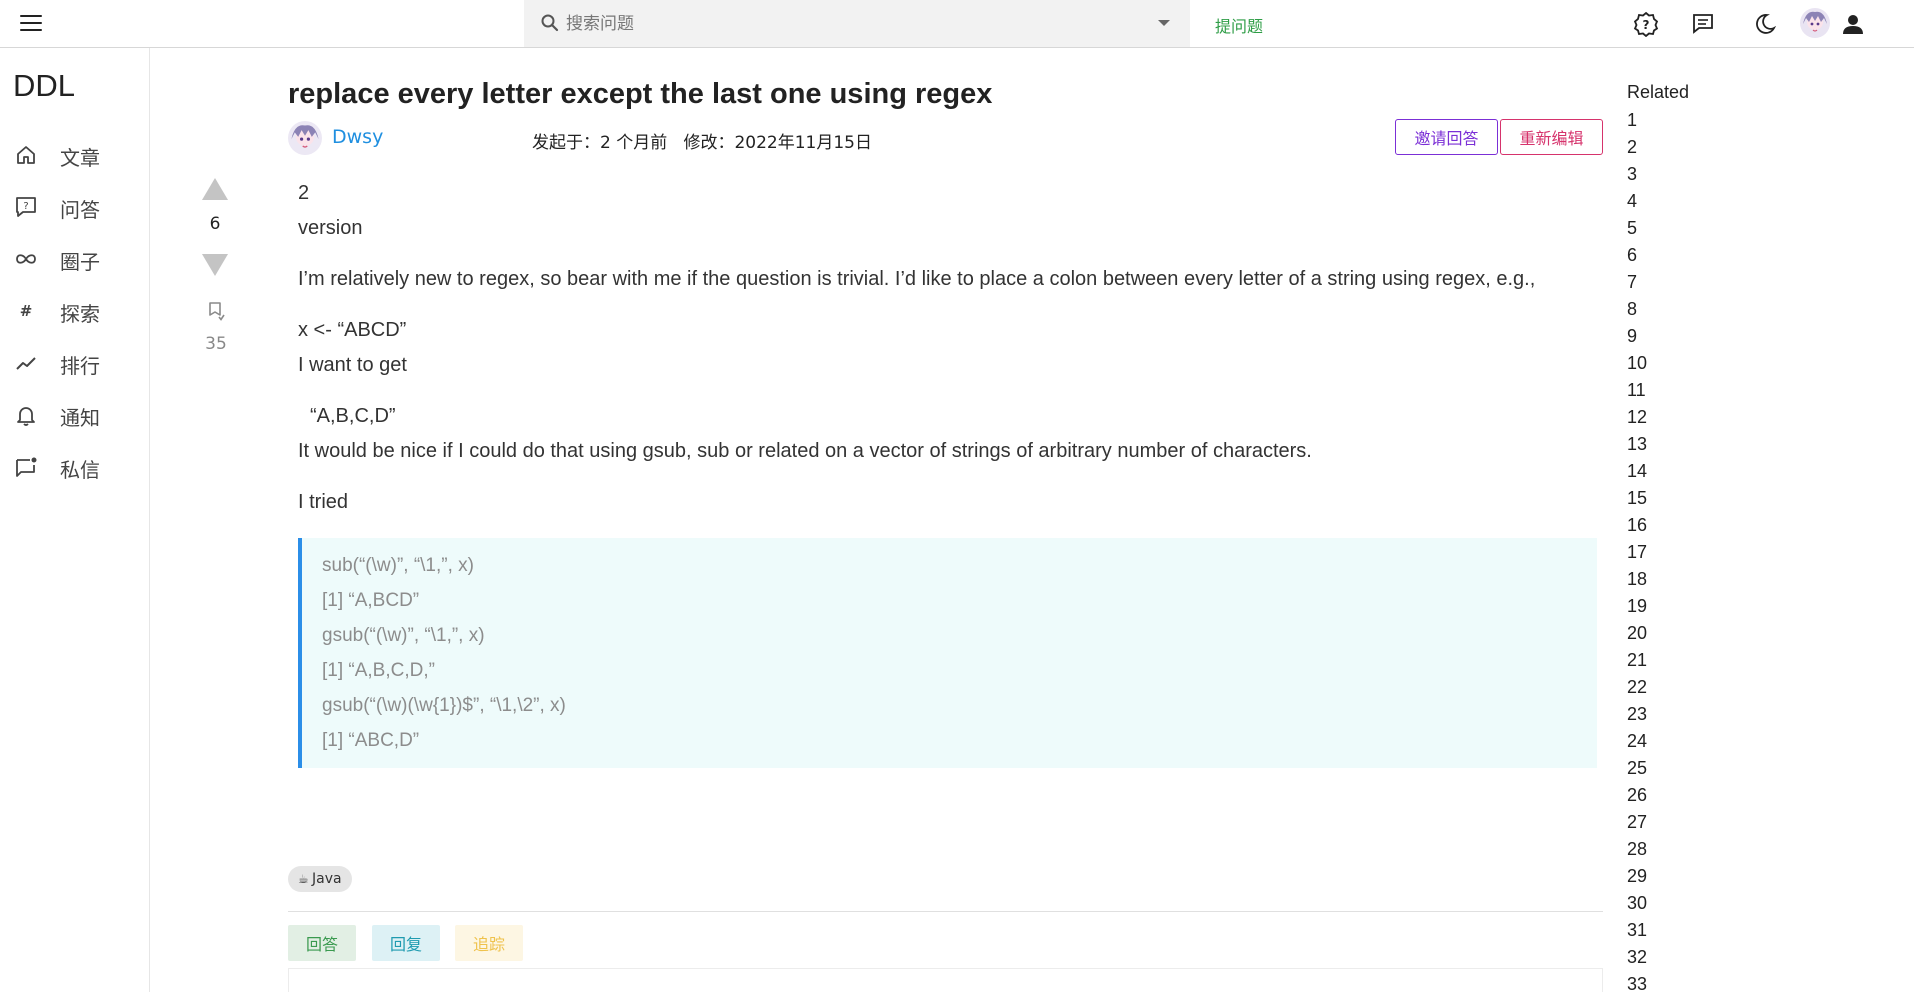 The height and width of the screenshot is (992, 1914). Describe the element at coordinates (1551, 137) in the screenshot. I see `reedit-button: 重新编辑` at that location.